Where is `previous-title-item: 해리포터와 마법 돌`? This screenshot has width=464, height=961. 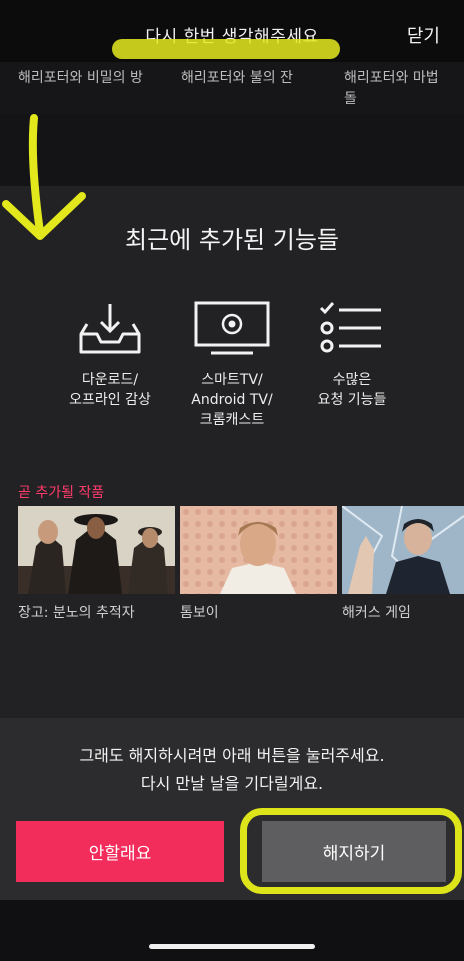
previous-title-item: 해리포터와 마법 돌 is located at coordinates (391, 89).